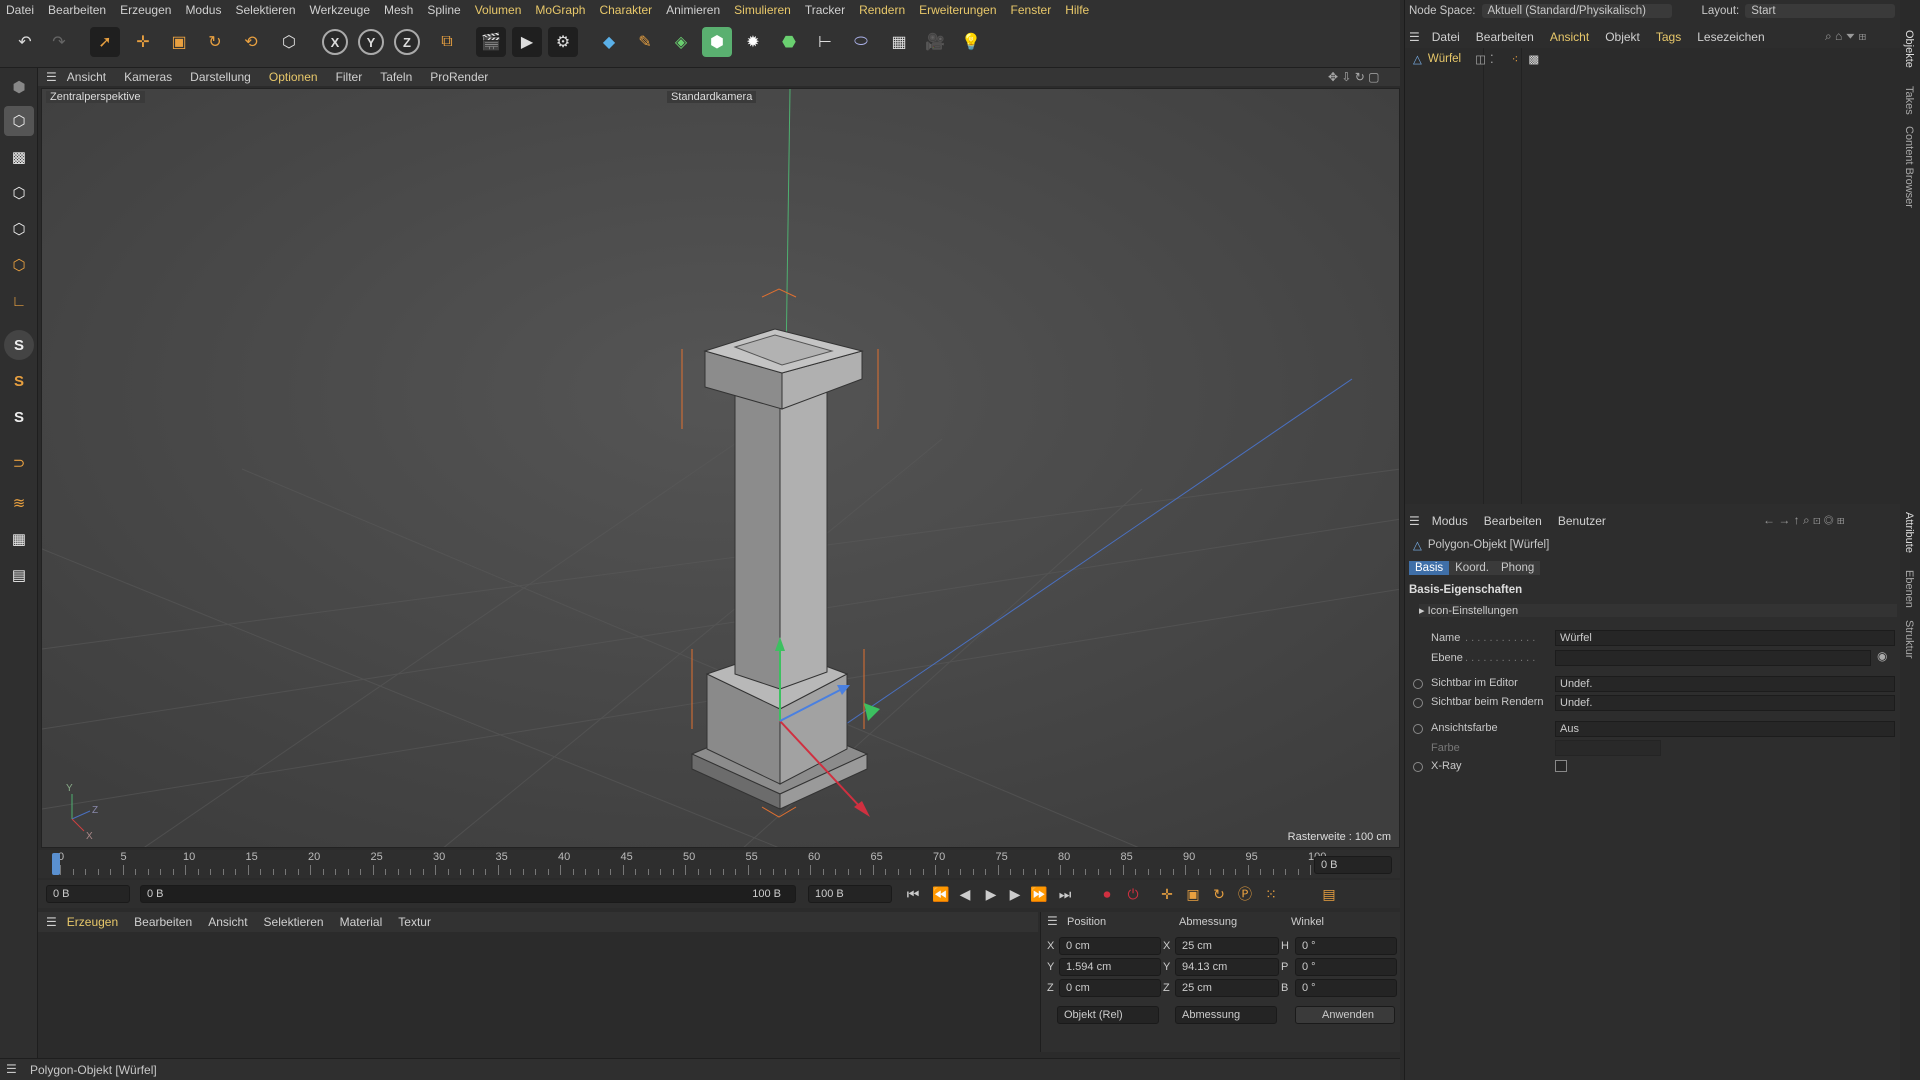 This screenshot has width=1920, height=1080. I want to click on vp-menu-tafeln: Tafeln, so click(396, 77).